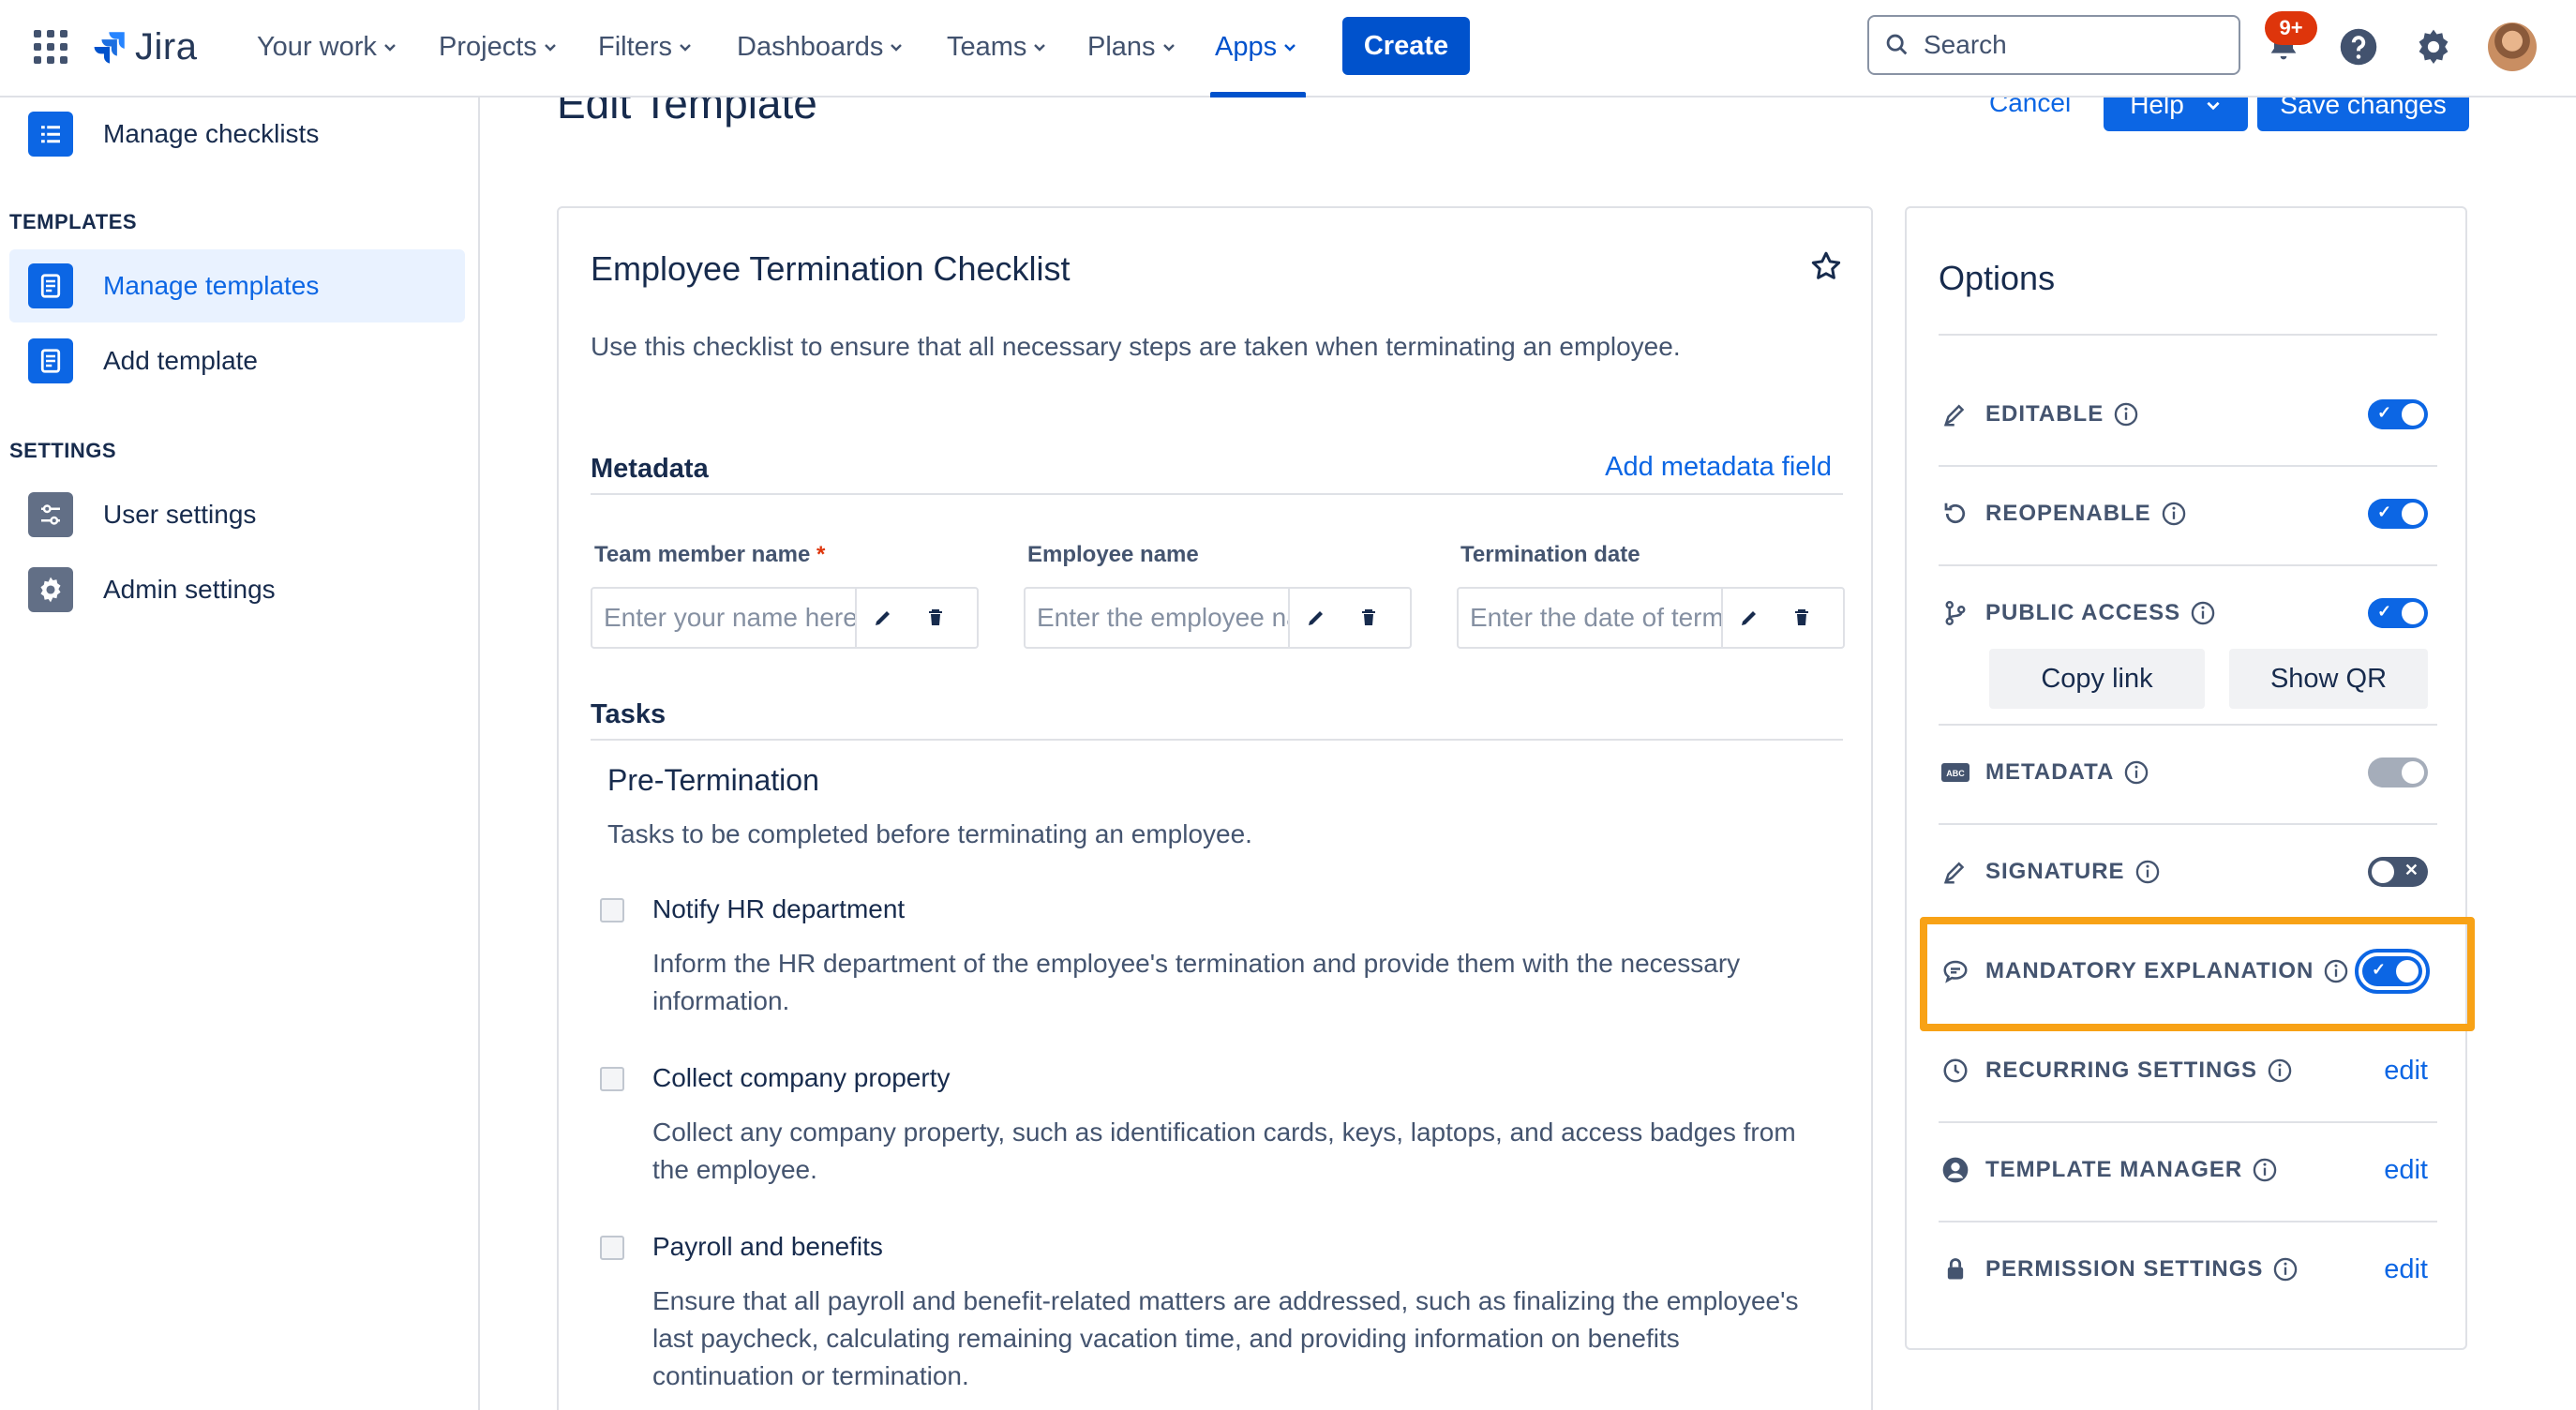 Image resolution: width=2576 pixels, height=1410 pixels. Describe the element at coordinates (237, 589) in the screenshot. I see `sidebar-item-admin-settings: Admin settings` at that location.